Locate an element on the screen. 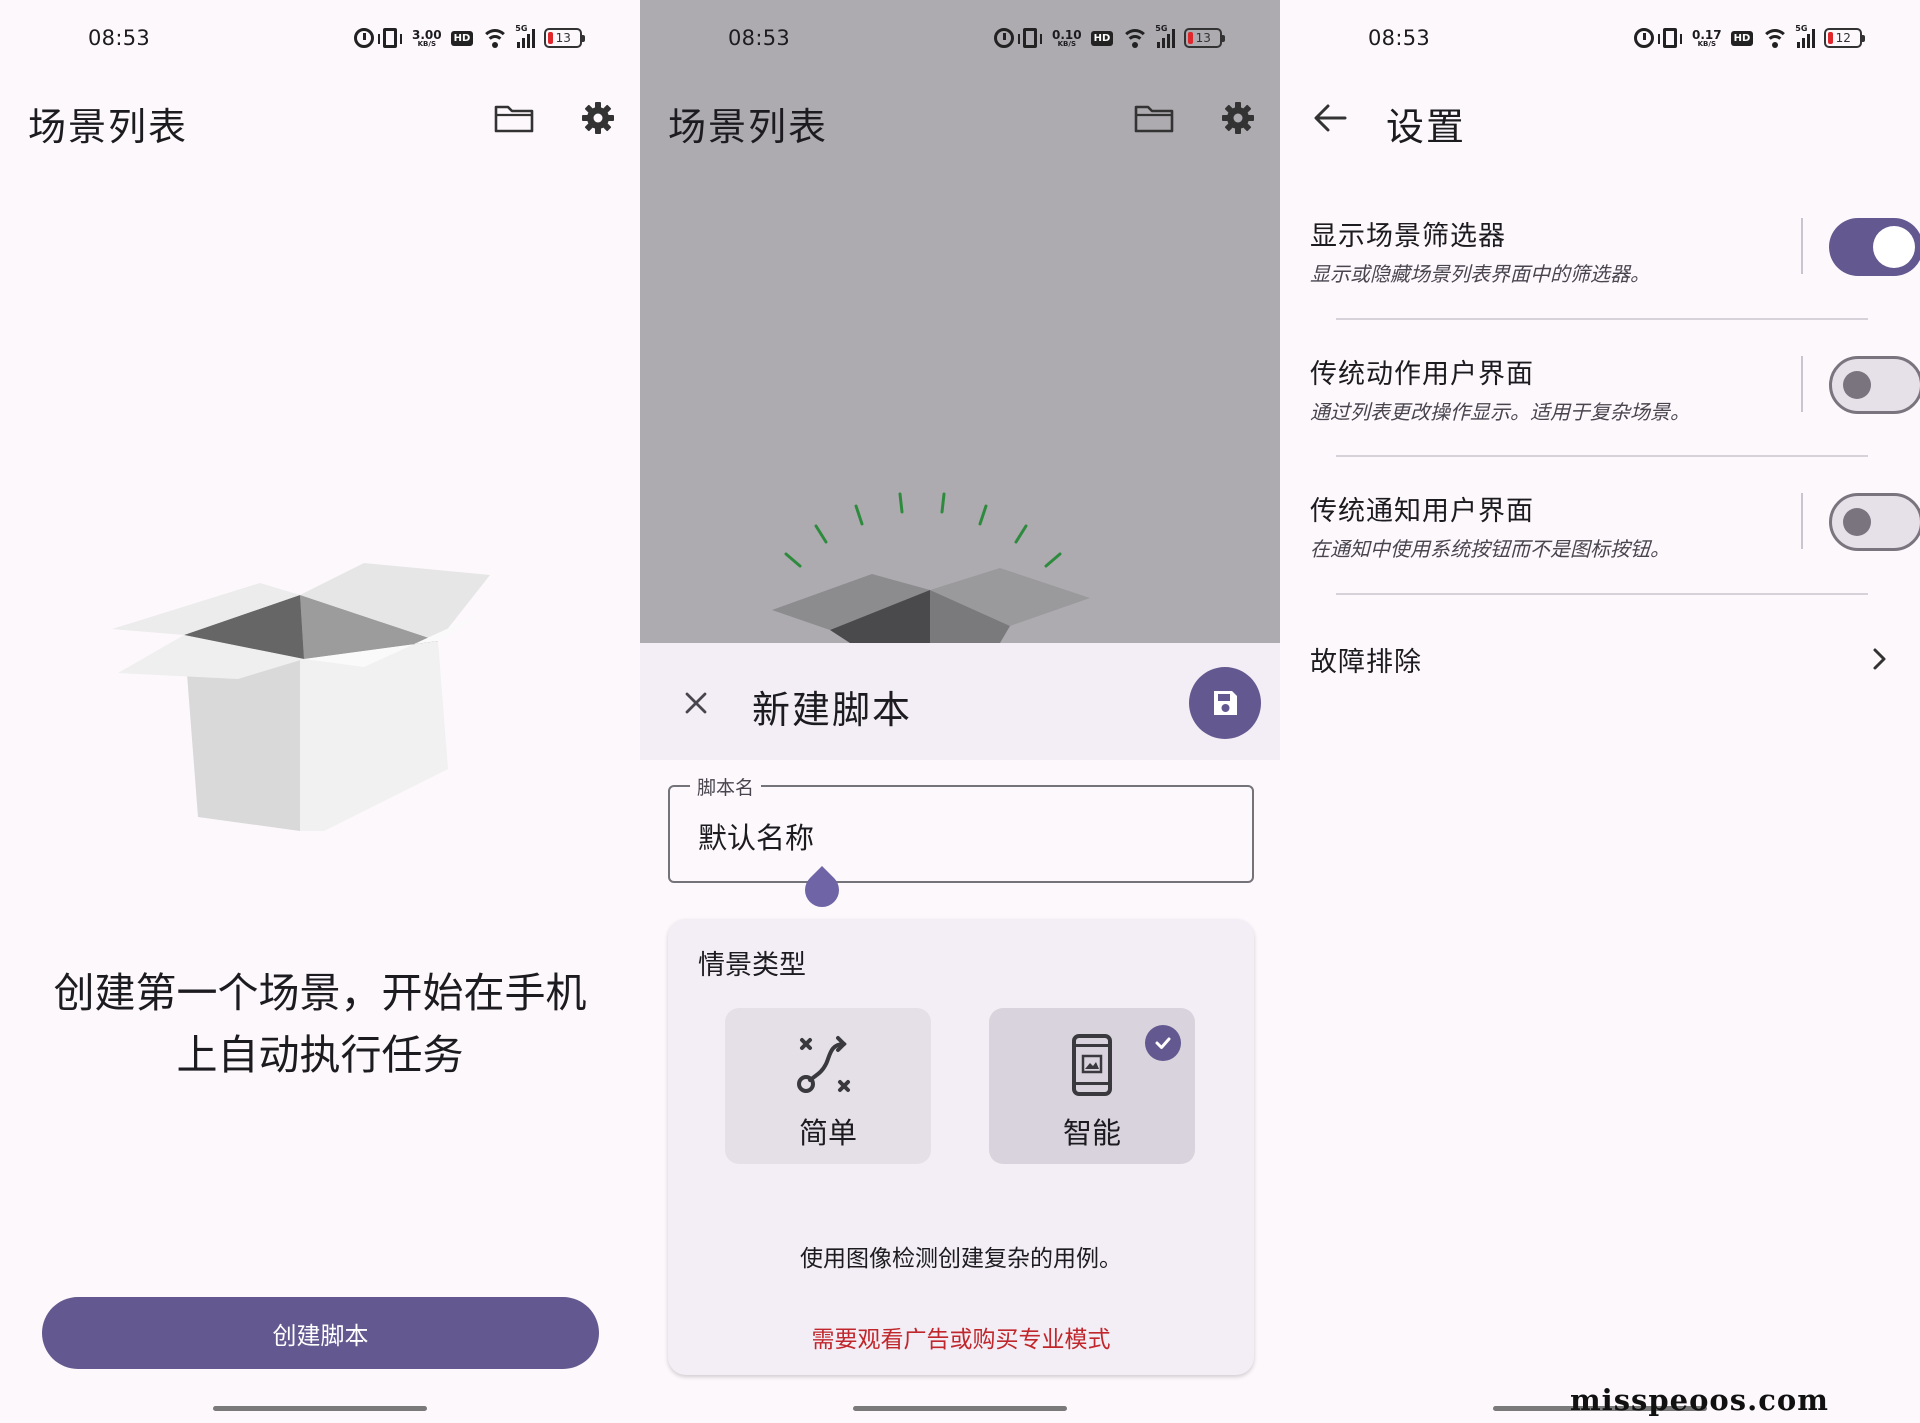 Image resolution: width=1920 pixels, height=1423 pixels. page-title: 设置 is located at coordinates (1426, 127).